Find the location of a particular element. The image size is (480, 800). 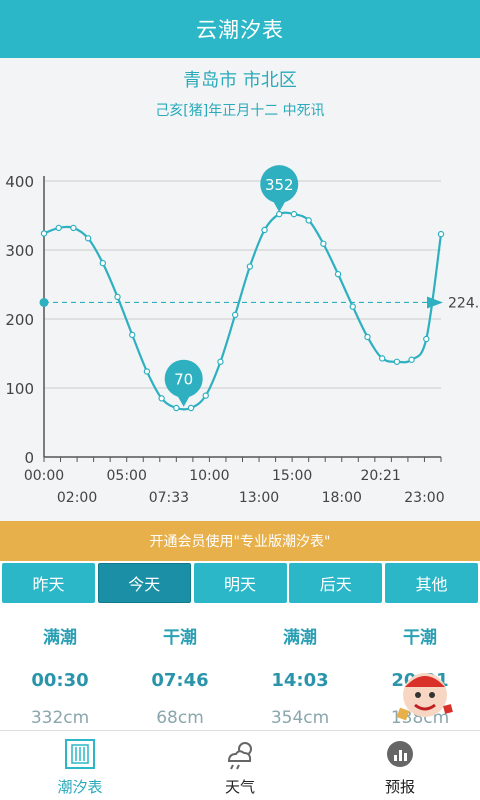

app-title: 云潮汐表 is located at coordinates (240, 30).